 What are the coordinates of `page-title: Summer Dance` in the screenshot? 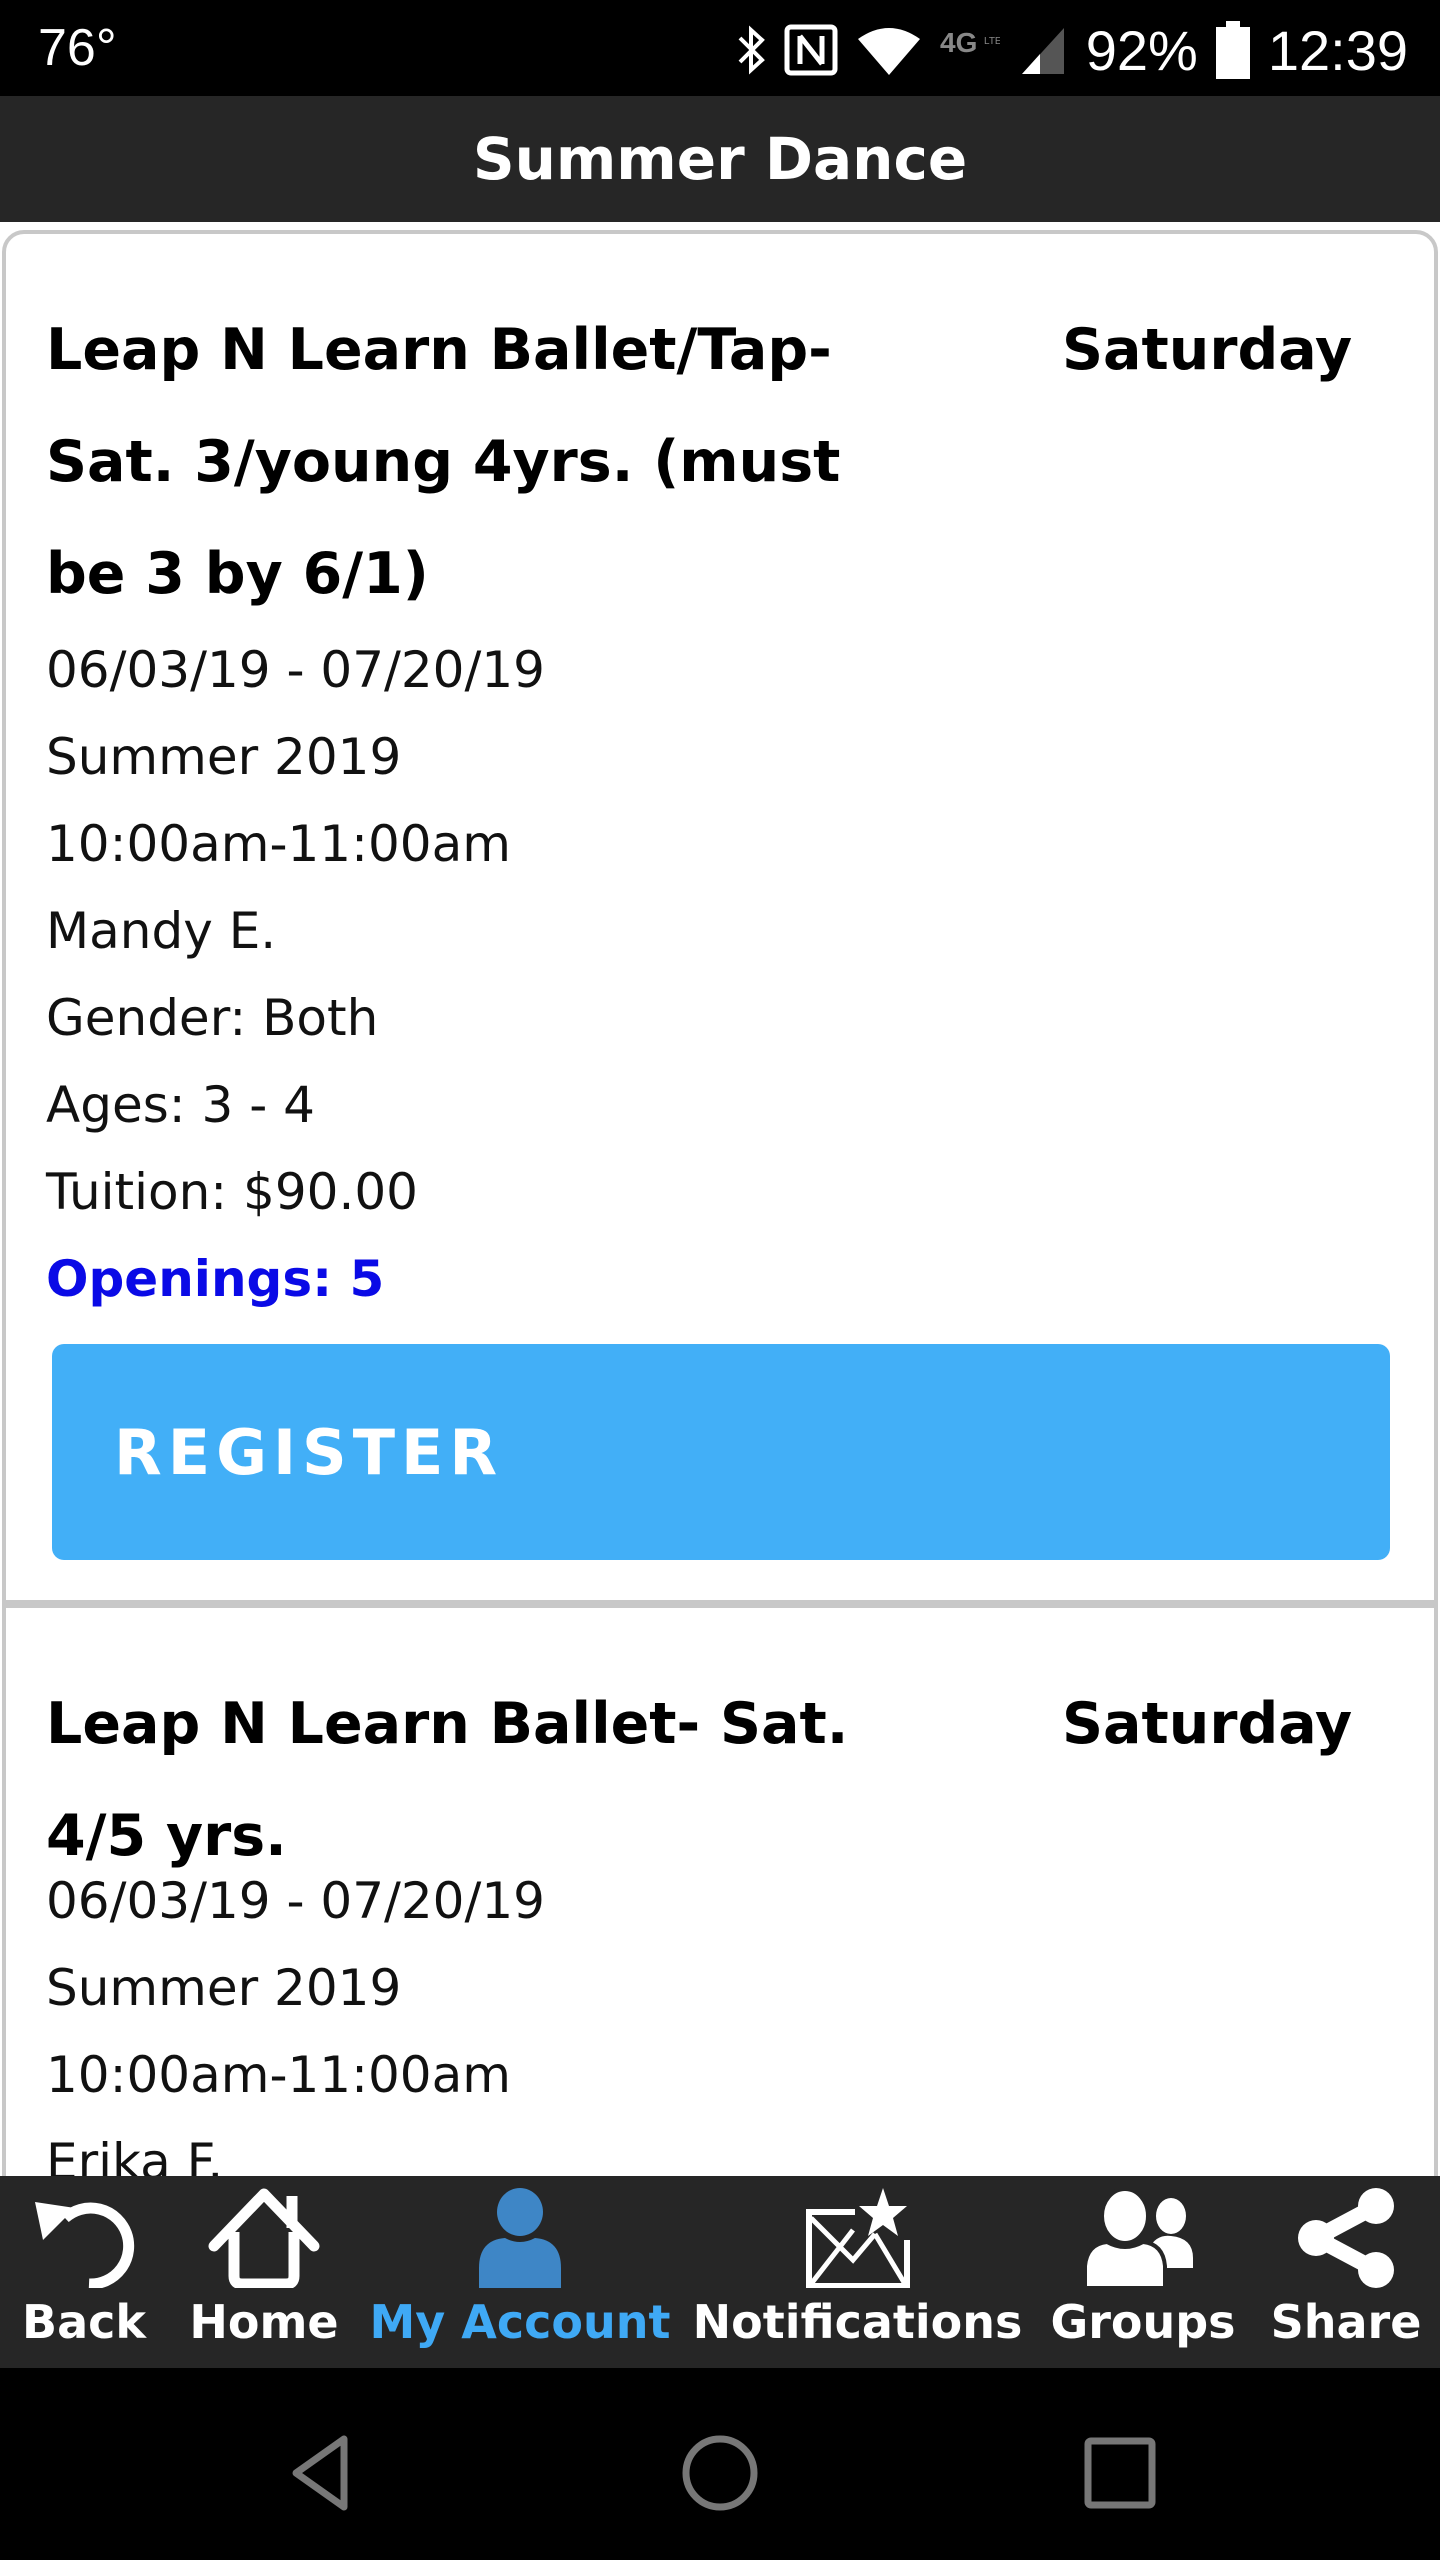 It's located at (720, 159).